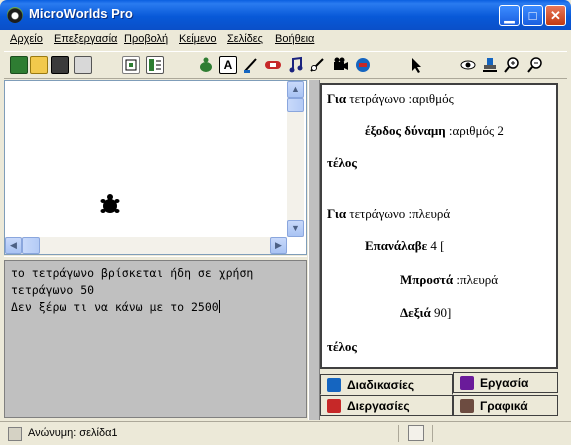 The width and height of the screenshot is (571, 445). What do you see at coordinates (31, 245) in the screenshot?
I see `horizontal-scroll-thumb` at bounding box center [31, 245].